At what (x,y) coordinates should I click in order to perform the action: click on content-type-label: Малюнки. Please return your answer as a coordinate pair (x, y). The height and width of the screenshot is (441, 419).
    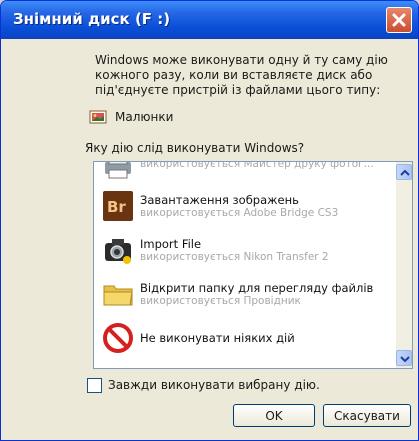
    Looking at the image, I should click on (144, 117).